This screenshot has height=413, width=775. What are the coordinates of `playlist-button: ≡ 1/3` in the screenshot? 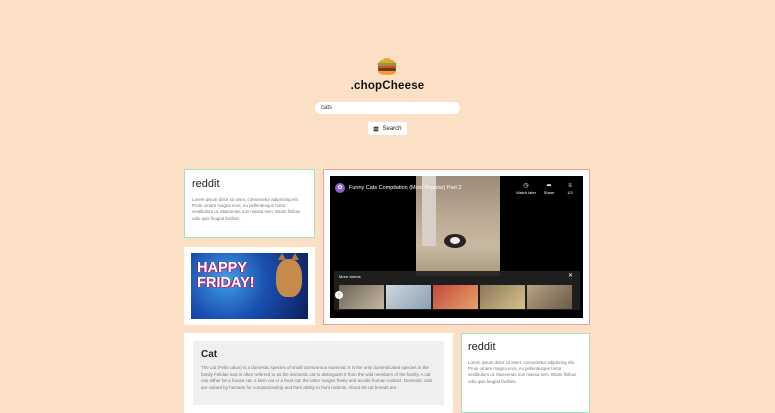 It's located at (570, 188).